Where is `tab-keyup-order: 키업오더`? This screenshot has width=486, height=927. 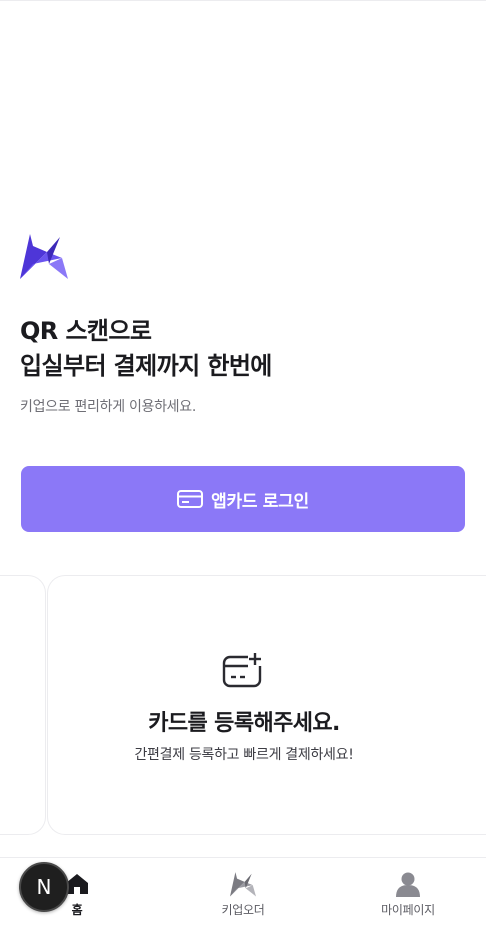
tab-keyup-order: 키업오더 is located at coordinates (243, 892).